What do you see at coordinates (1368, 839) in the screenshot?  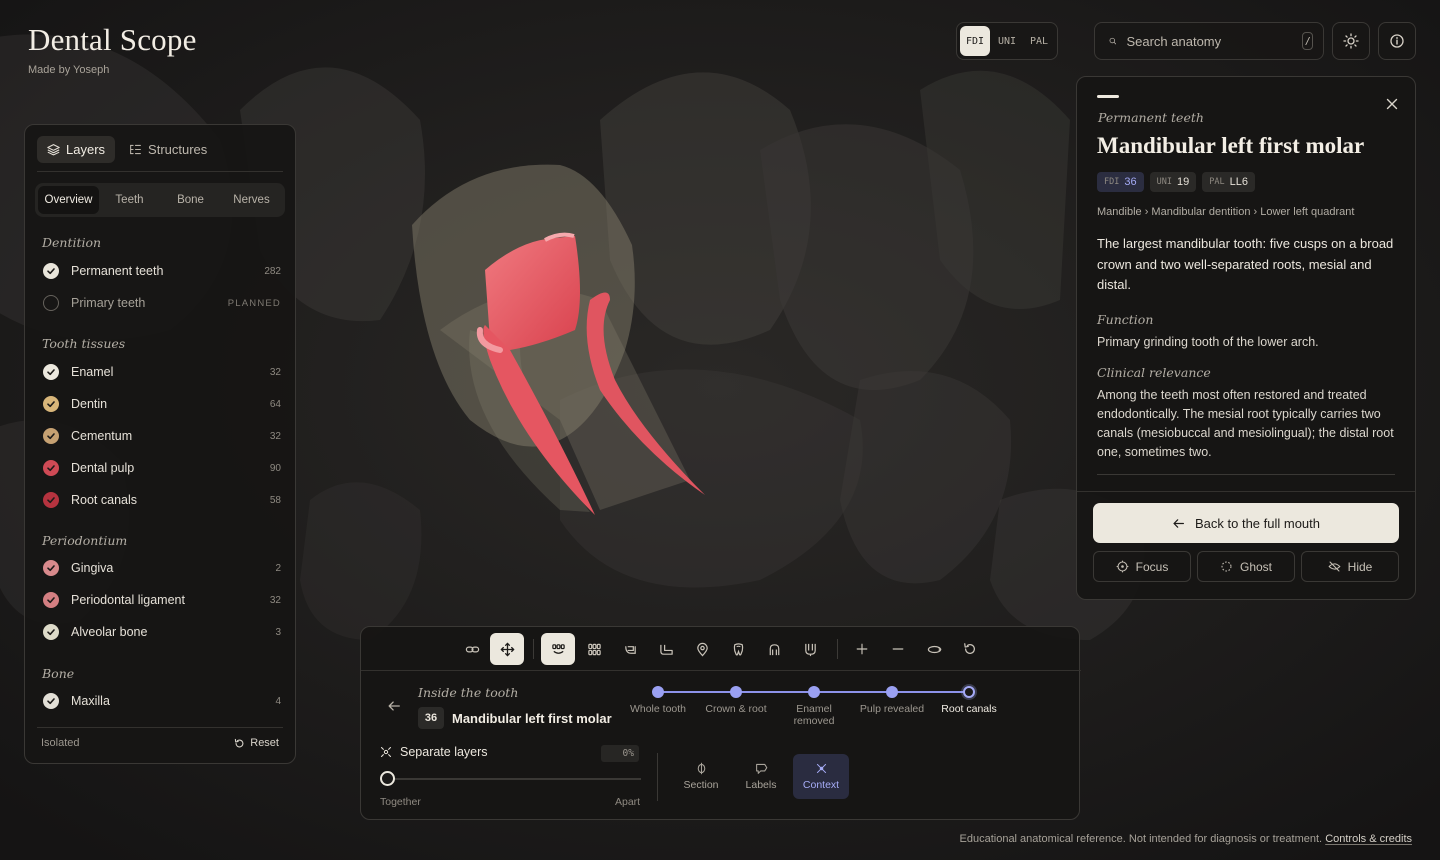 I see `controls-credits-link: Controls & credits` at bounding box center [1368, 839].